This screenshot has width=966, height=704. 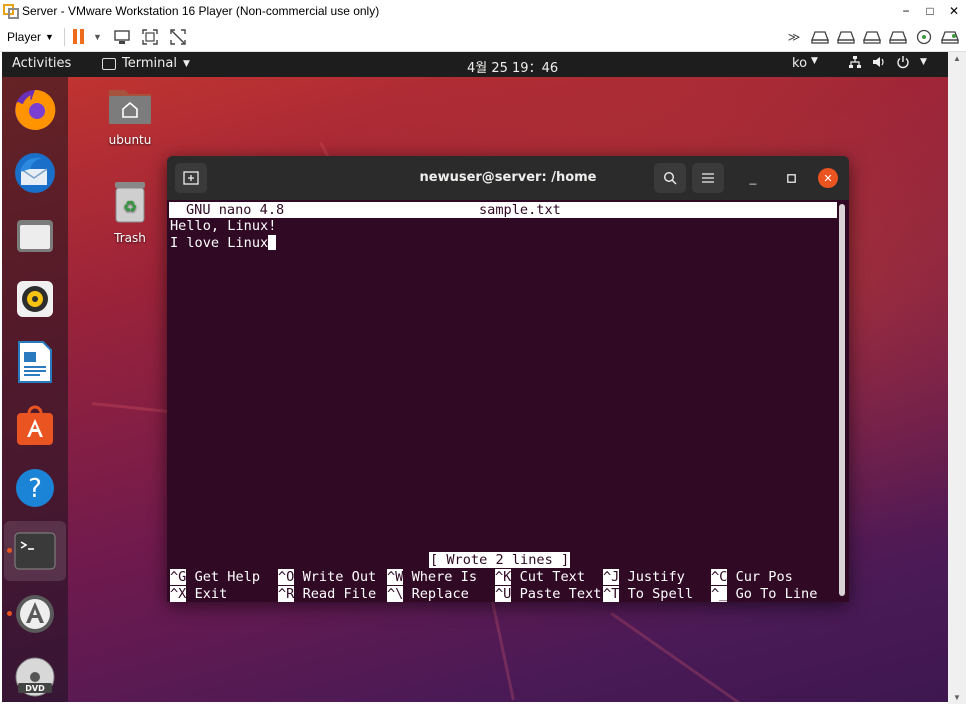 I want to click on close-button: ✕, so click(x=954, y=11).